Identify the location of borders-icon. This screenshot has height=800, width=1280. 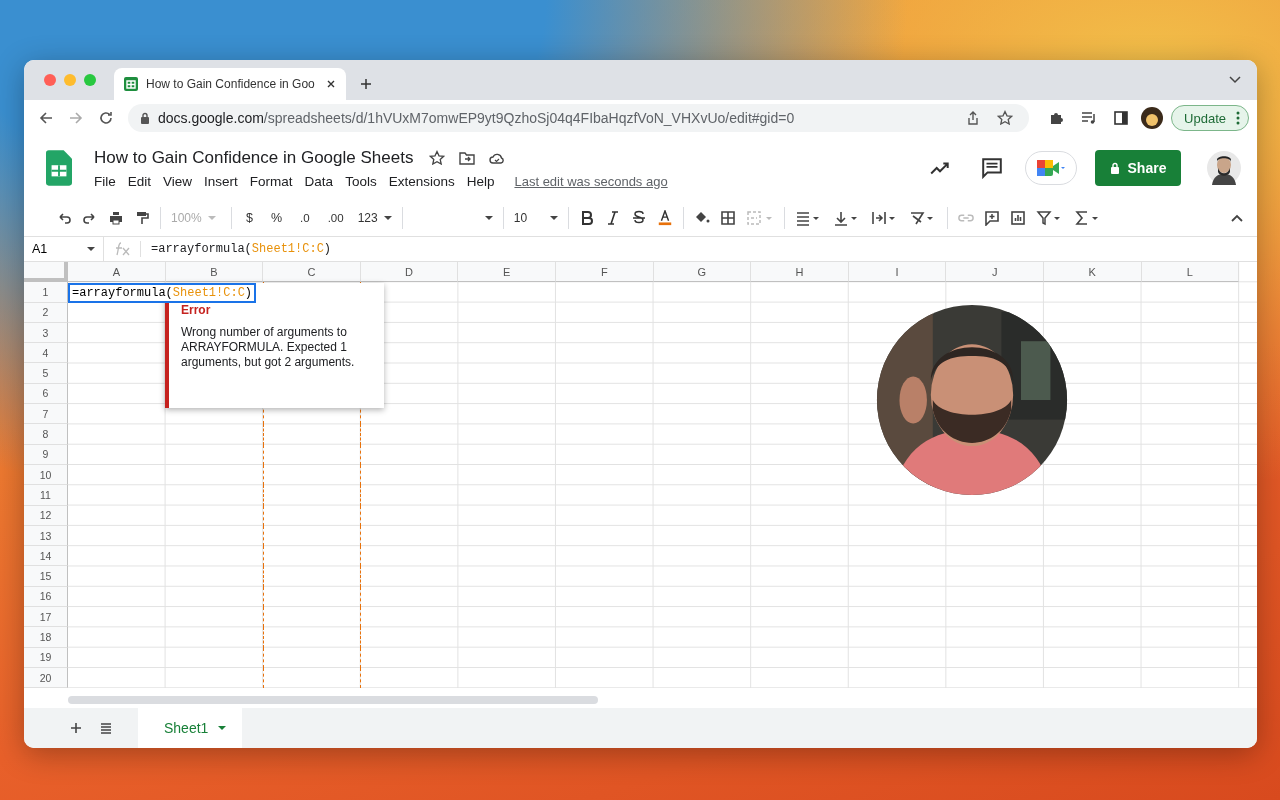
(727, 218).